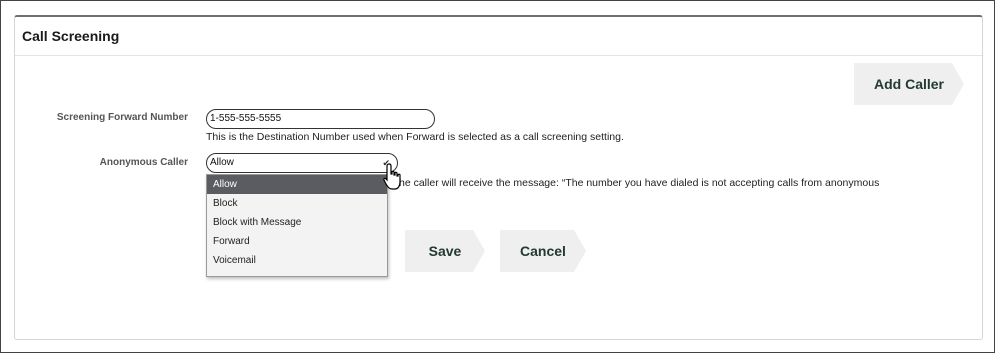  Describe the element at coordinates (302, 163) in the screenshot. I see `anonymous-caller-select: Allow ✔` at that location.